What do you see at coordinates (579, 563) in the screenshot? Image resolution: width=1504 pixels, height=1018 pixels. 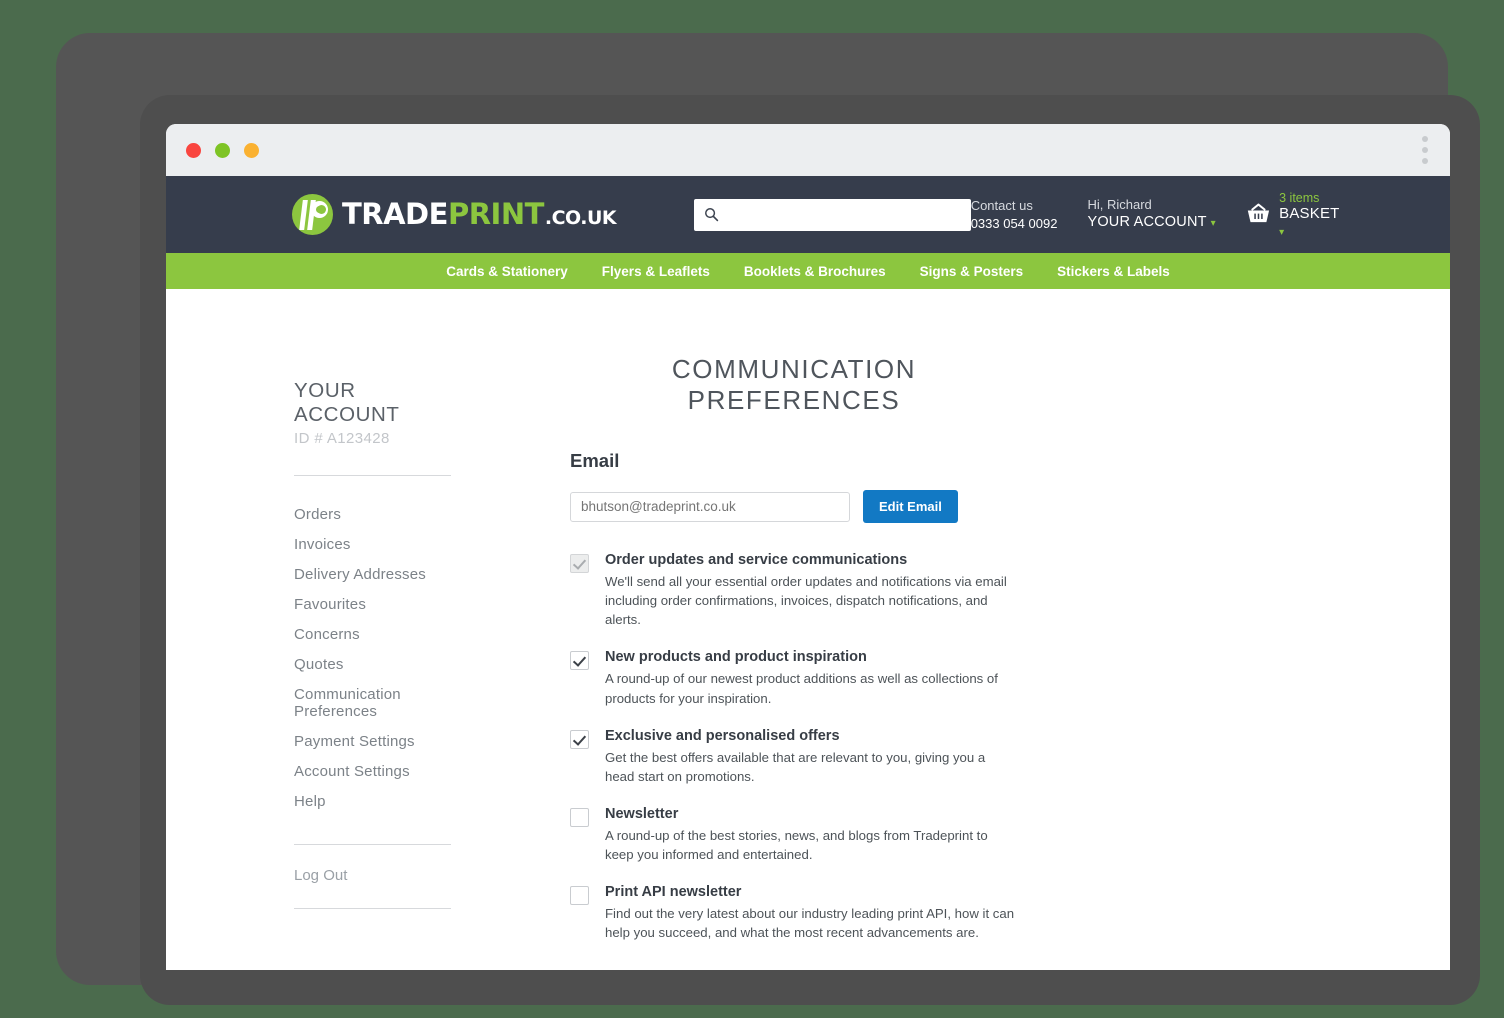 I see `checkbox-order-updates` at bounding box center [579, 563].